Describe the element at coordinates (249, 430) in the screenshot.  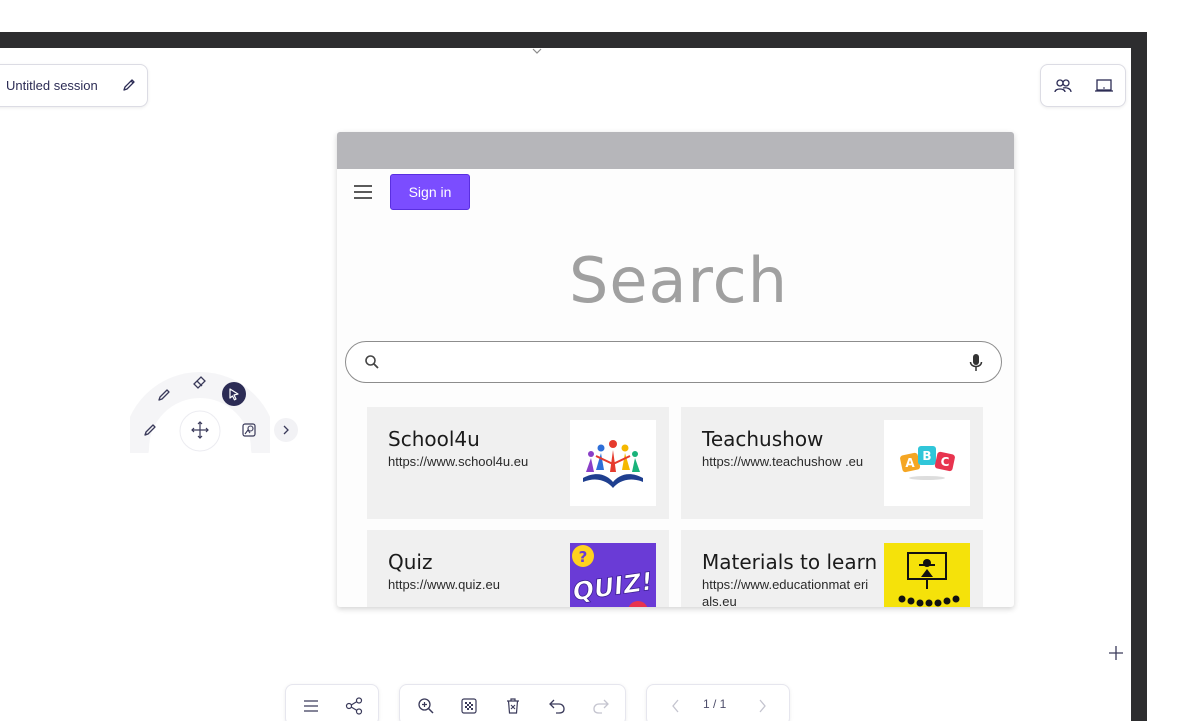
I see `shape-icon` at that location.